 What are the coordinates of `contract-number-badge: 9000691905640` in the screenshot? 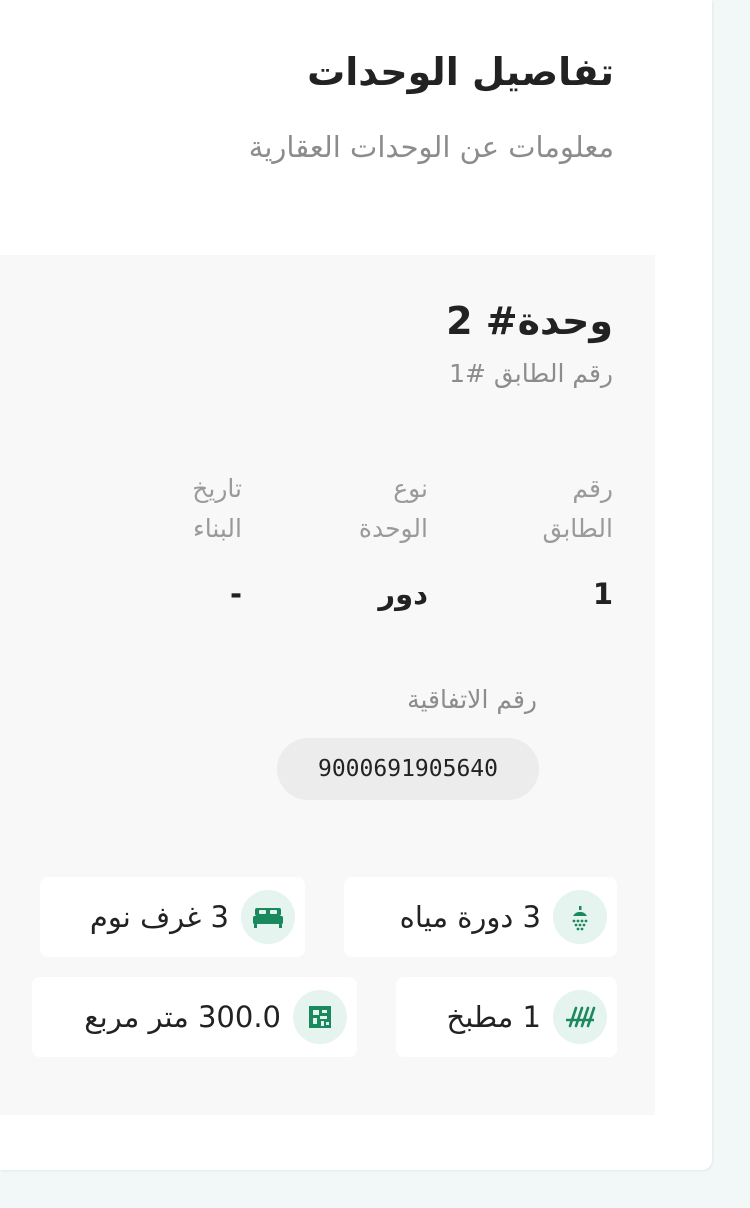 It's located at (408, 769).